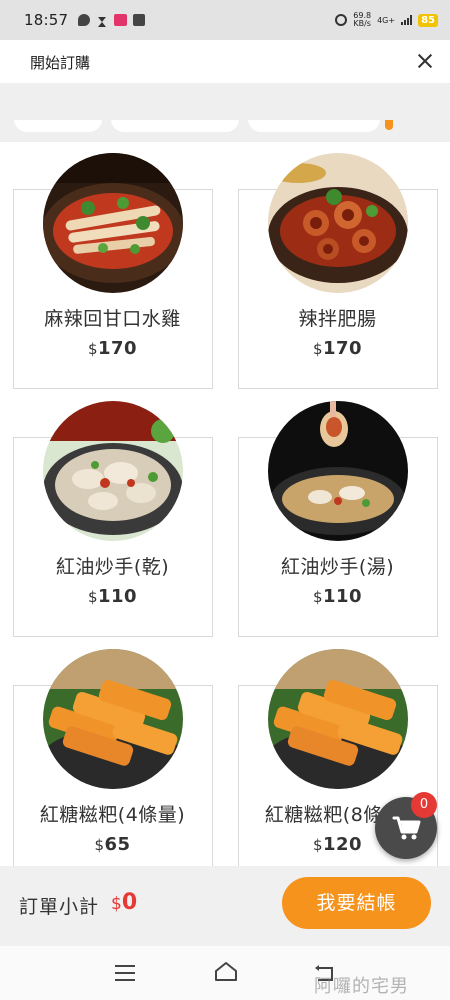 The height and width of the screenshot is (1000, 450). I want to click on signal-icon, so click(407, 20).